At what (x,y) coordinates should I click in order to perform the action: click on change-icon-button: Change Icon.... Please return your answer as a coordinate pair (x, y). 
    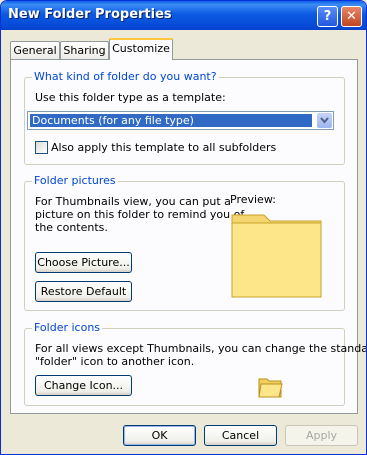
    Looking at the image, I should click on (83, 385).